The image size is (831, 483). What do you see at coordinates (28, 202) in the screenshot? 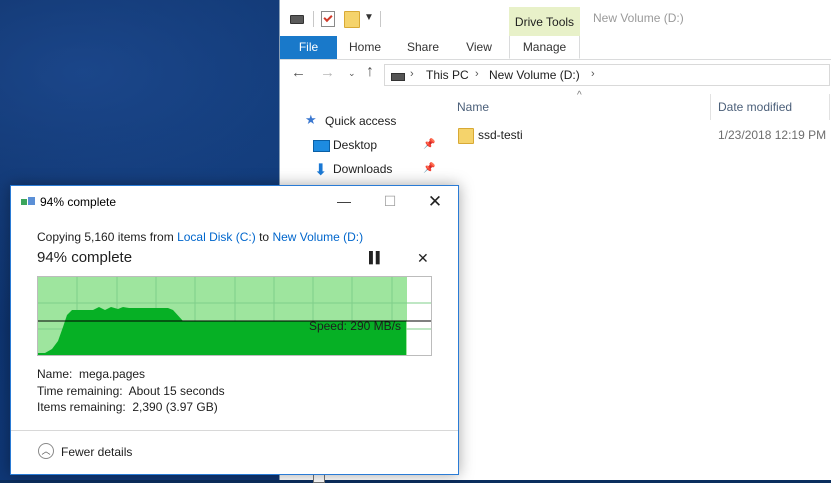
I see `file-copy-icon` at bounding box center [28, 202].